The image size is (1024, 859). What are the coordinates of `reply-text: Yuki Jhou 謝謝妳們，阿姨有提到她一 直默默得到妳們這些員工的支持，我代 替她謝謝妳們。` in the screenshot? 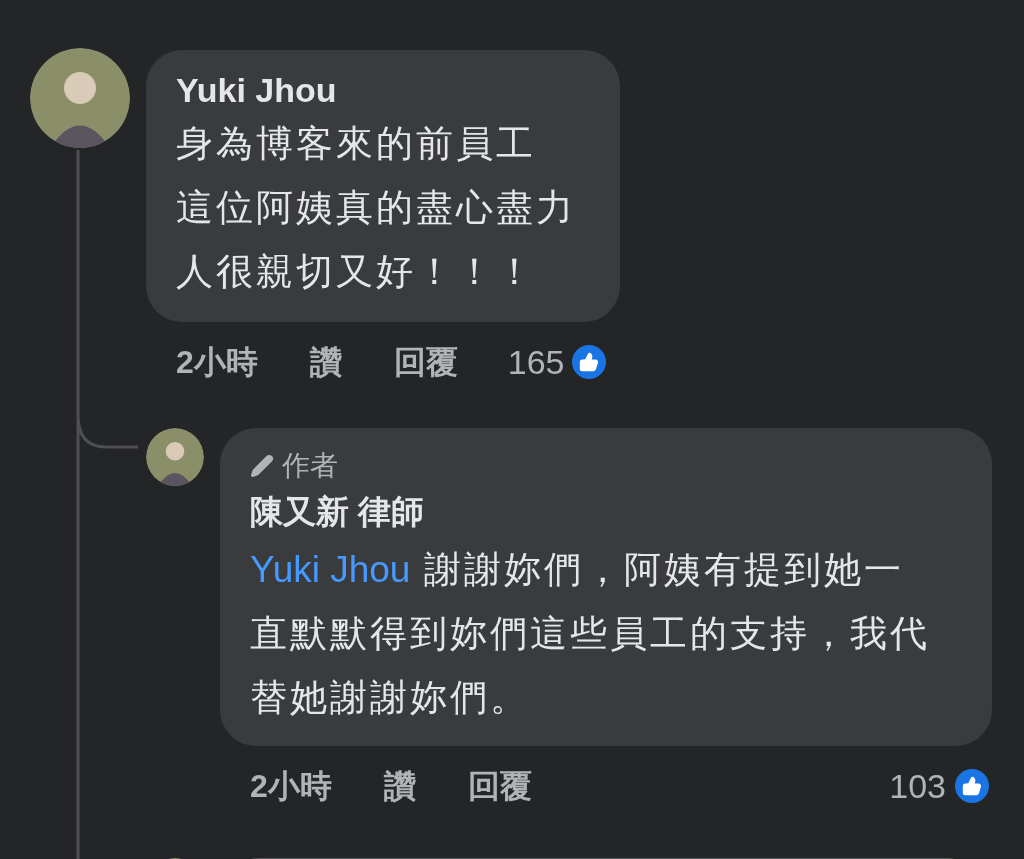 It's located at (590, 634).